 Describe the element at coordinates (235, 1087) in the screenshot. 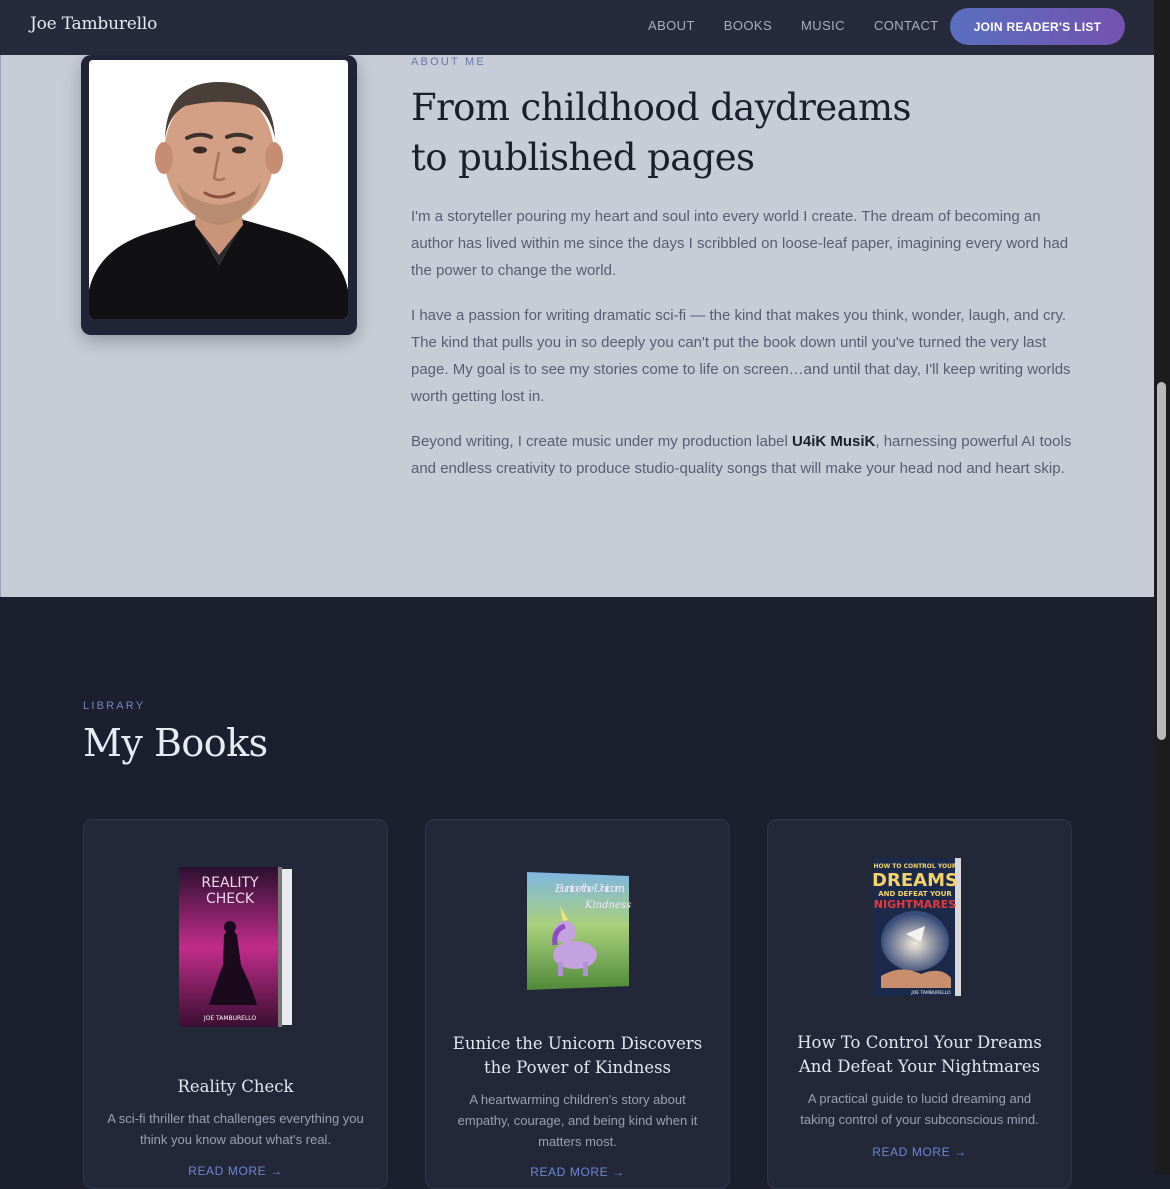

I see `book-title-reality-check: Reality Check` at that location.